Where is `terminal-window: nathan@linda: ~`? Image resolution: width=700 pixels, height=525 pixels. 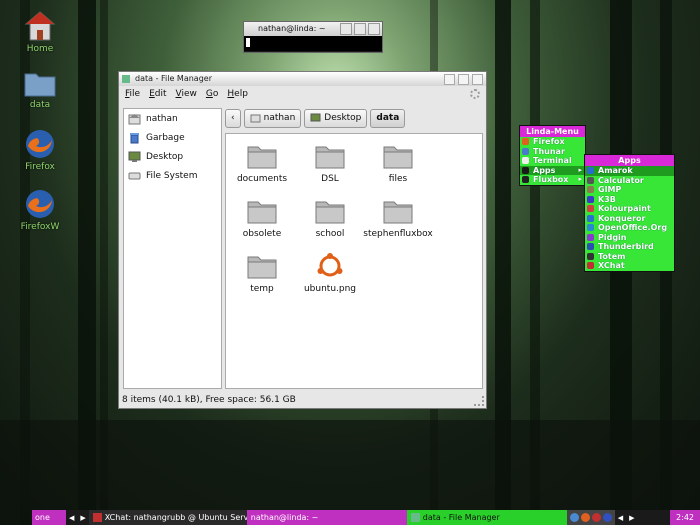 terminal-window: nathan@linda: ~ is located at coordinates (313, 37).